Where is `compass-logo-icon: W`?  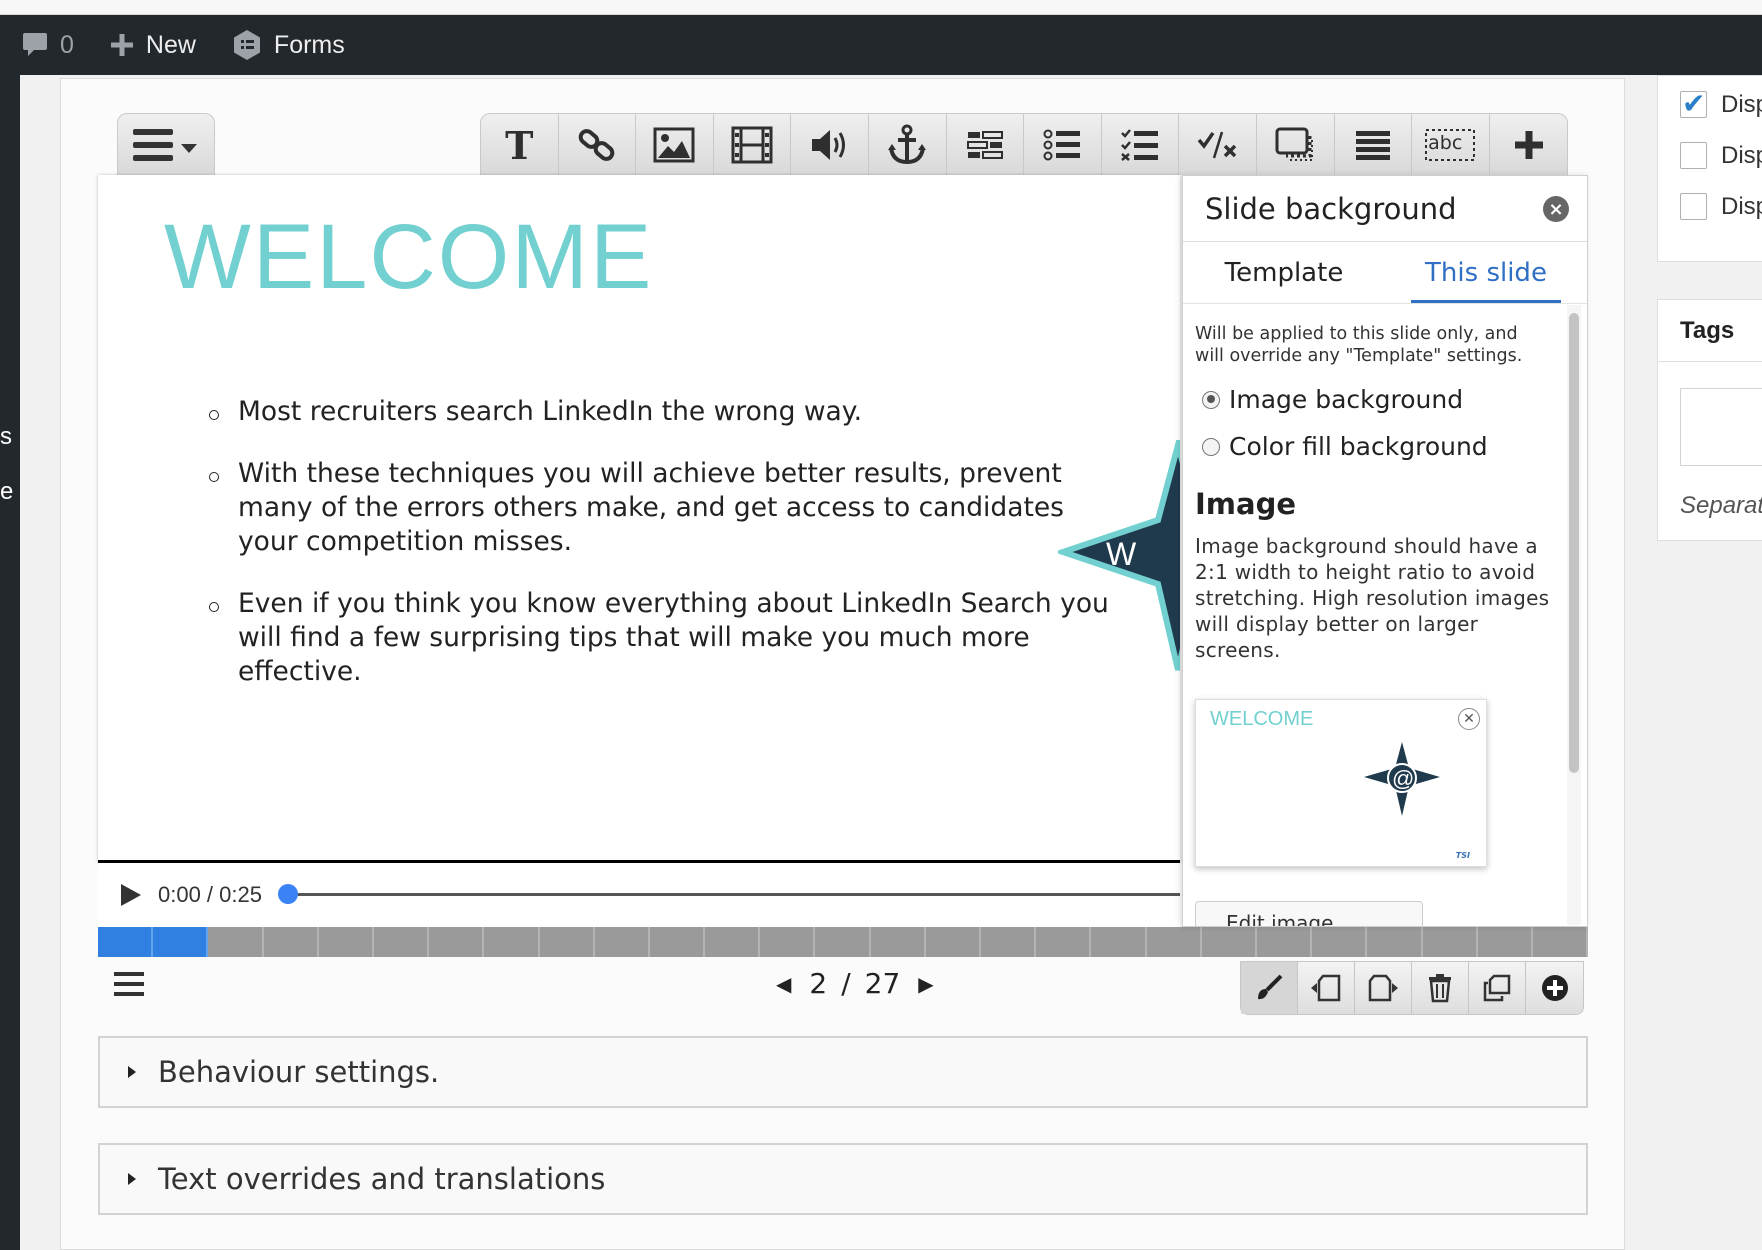 compass-logo-icon: W is located at coordinates (1119, 555).